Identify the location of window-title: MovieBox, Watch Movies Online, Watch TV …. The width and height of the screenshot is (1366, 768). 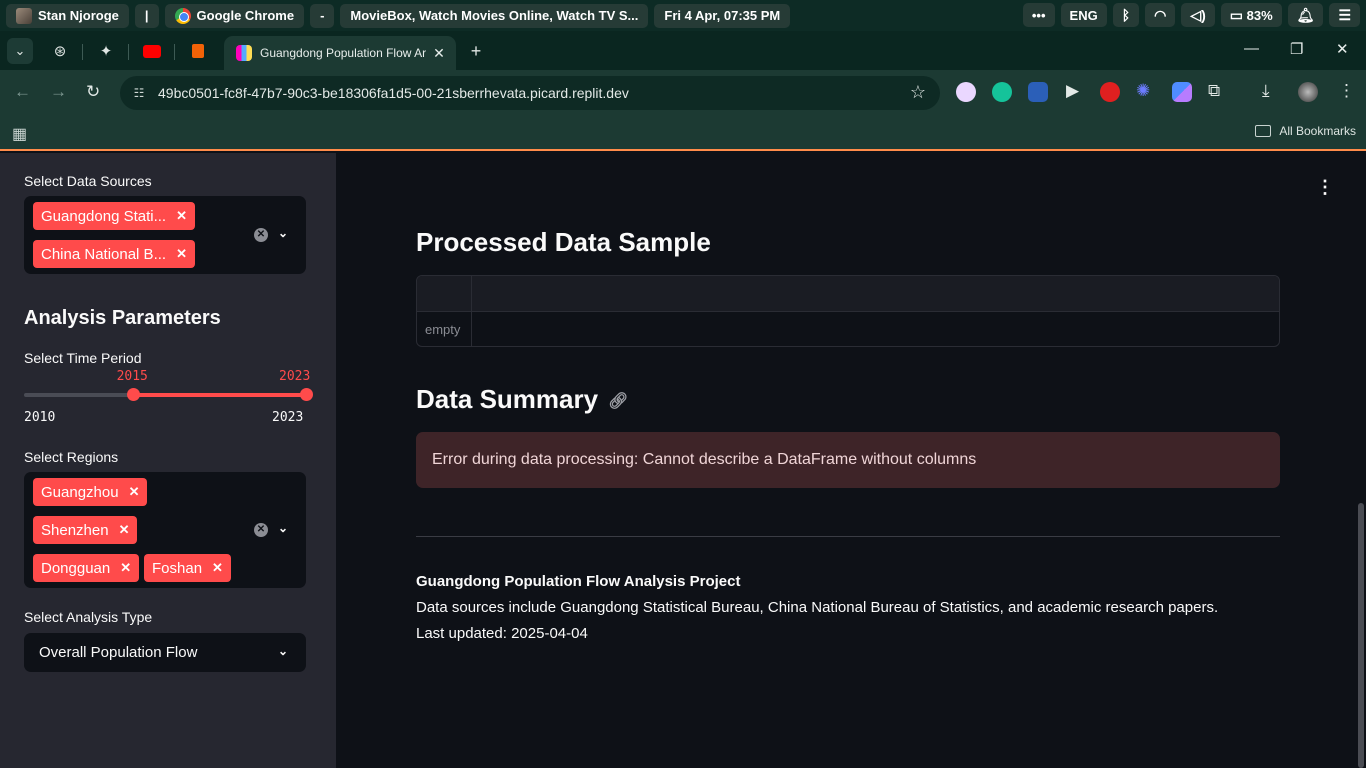
(494, 15).